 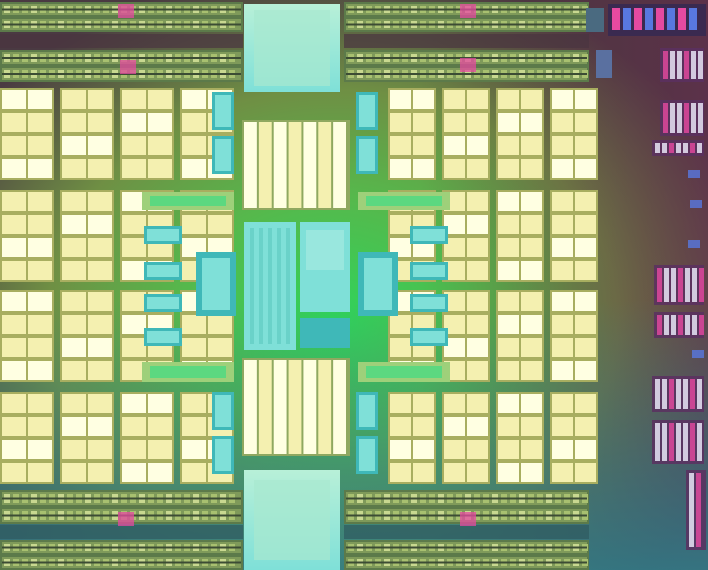 I want to click on bottom-center-cyan-inner, so click(x=292, y=520).